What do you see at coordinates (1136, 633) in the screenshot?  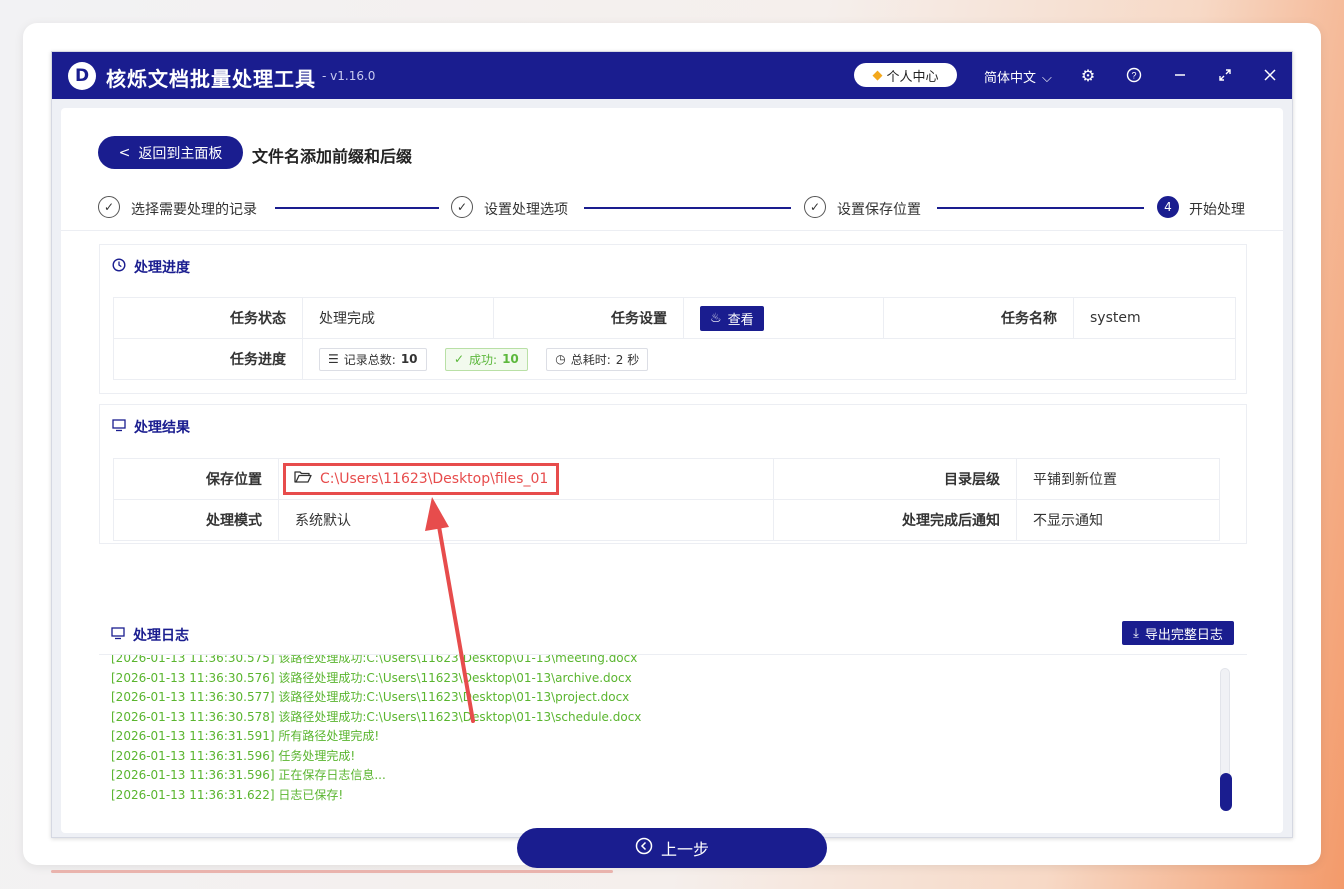 I see `download-icon: ⤓` at bounding box center [1136, 633].